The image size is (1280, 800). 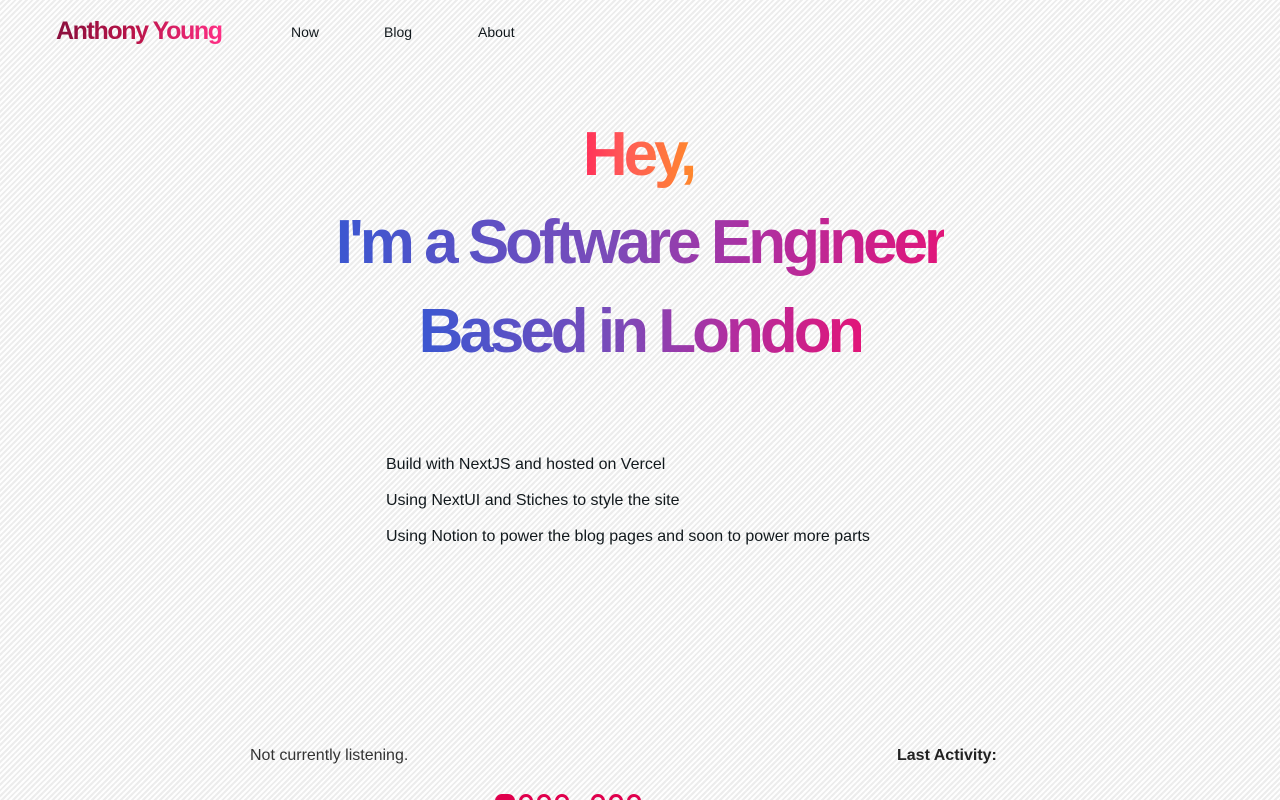 What do you see at coordinates (947, 755) in the screenshot?
I see `last-activity-label: Last Activity:` at bounding box center [947, 755].